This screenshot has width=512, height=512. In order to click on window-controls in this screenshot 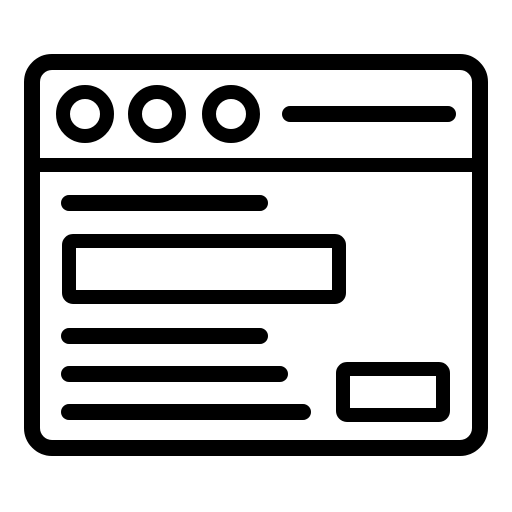, I will do `click(158, 114)`.